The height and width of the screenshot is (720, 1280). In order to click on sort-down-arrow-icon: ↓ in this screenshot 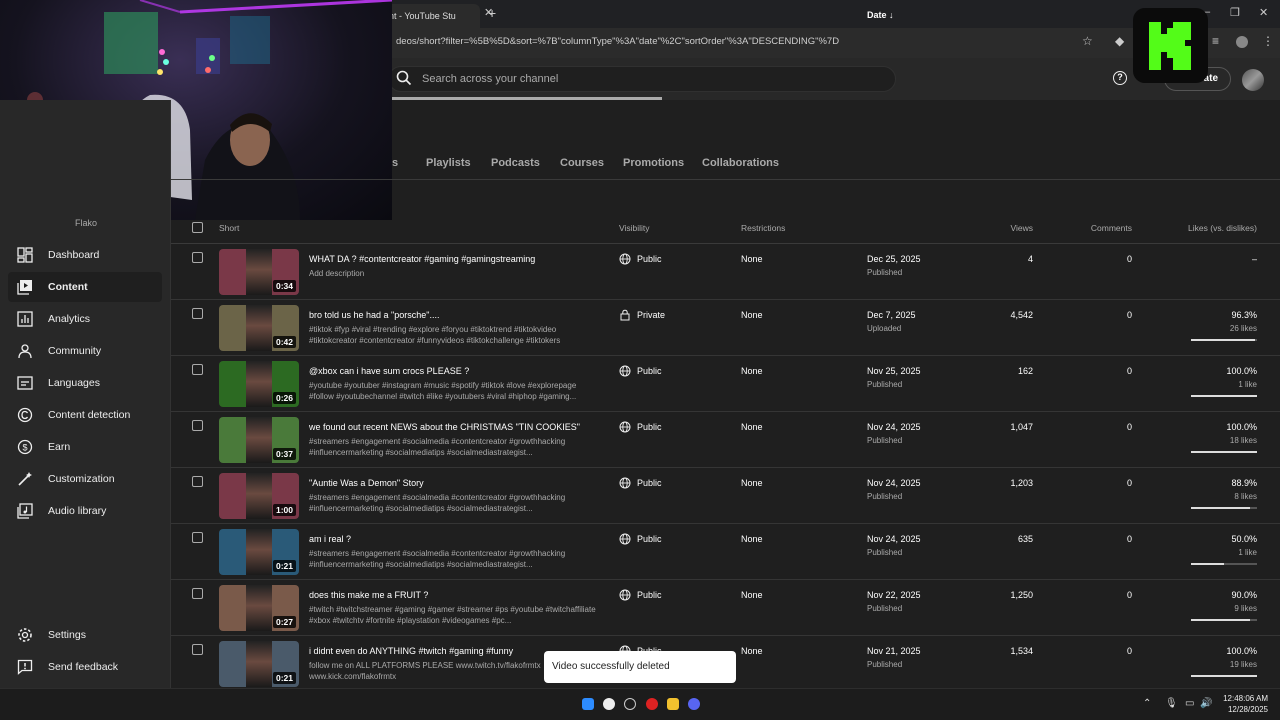, I will do `click(891, 15)`.